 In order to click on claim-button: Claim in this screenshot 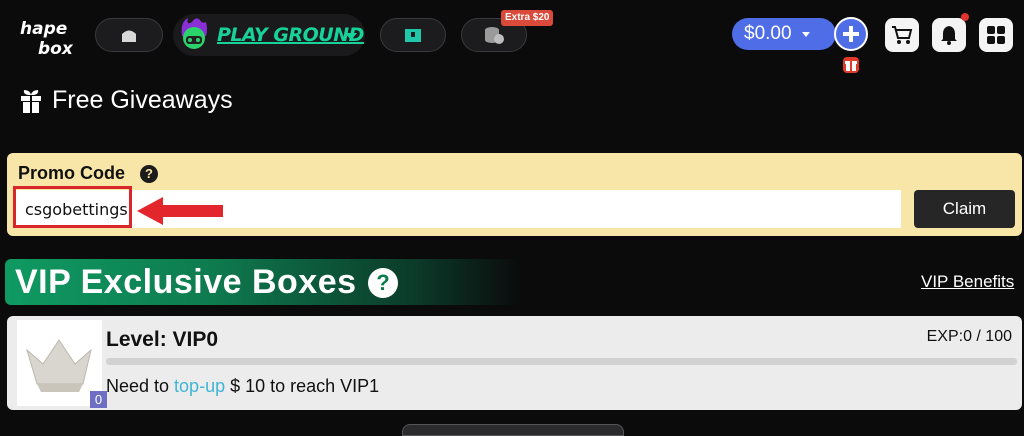, I will do `click(964, 209)`.